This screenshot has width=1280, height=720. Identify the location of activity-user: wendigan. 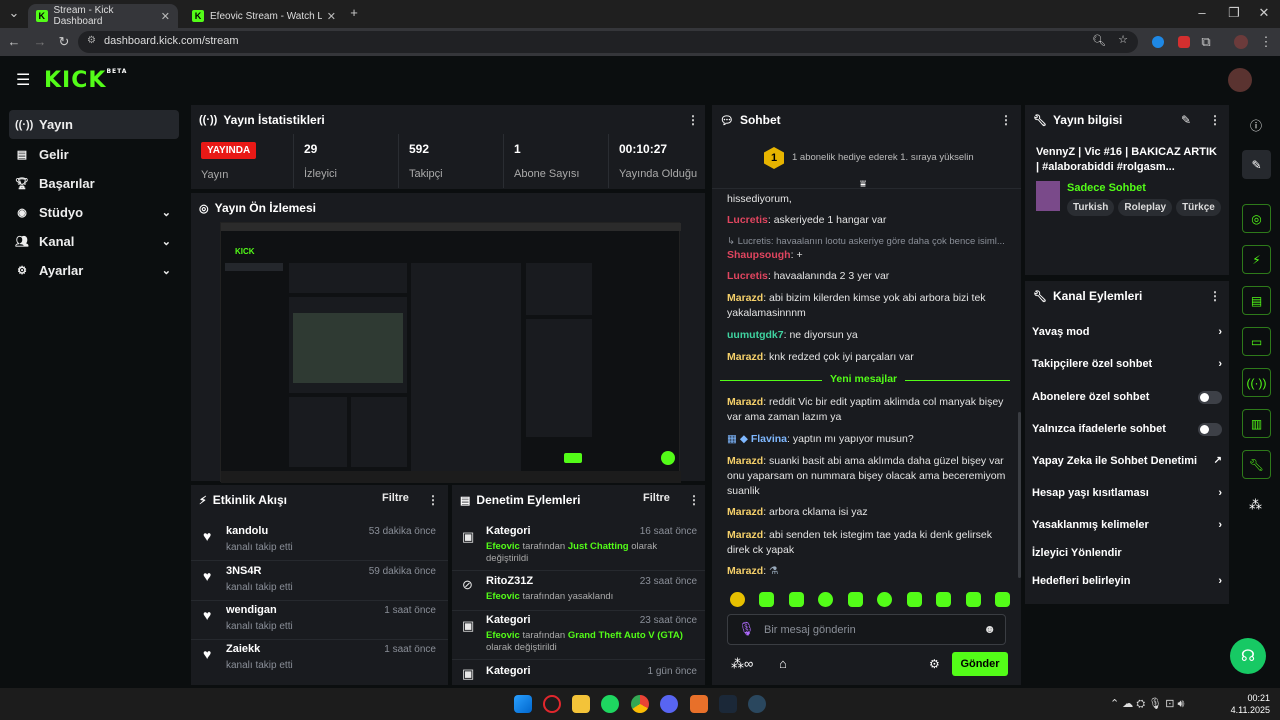
(251, 610).